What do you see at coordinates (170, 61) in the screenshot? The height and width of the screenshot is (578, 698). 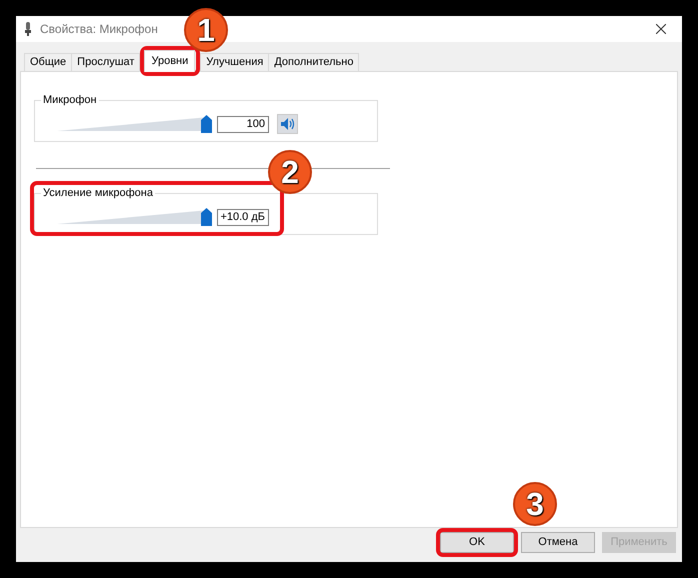 I see `tab: Уровни` at bounding box center [170, 61].